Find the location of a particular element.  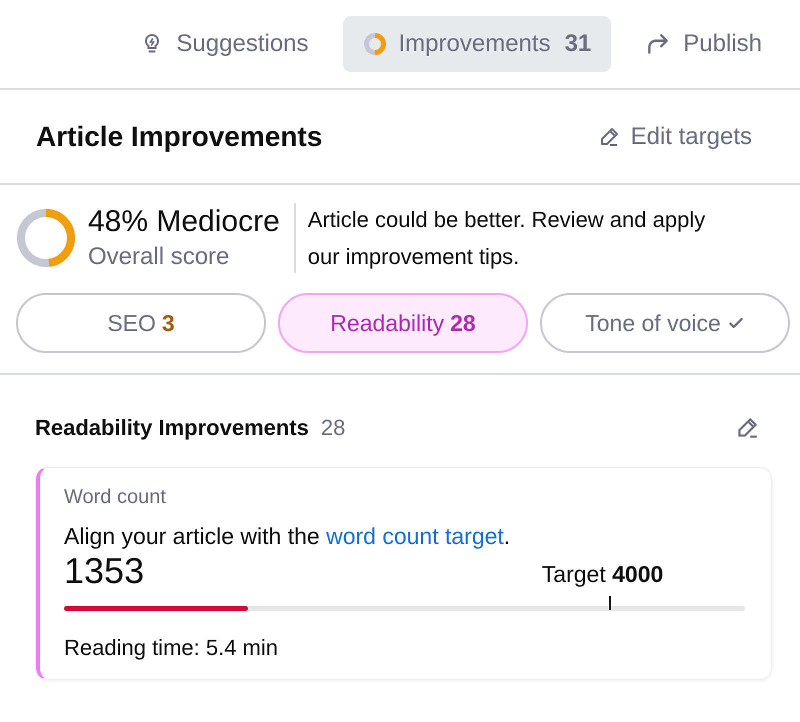

tab: Publish is located at coordinates (703, 44).